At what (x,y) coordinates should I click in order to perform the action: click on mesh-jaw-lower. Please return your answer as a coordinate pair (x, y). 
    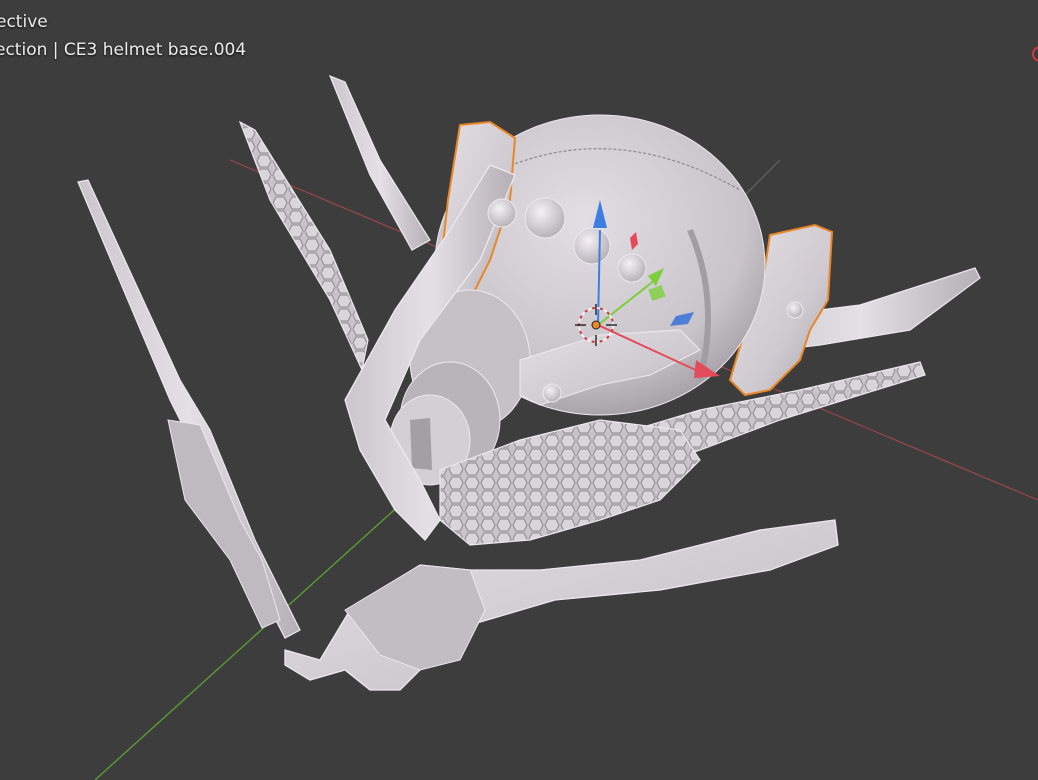
    Looking at the image, I should click on (561, 605).